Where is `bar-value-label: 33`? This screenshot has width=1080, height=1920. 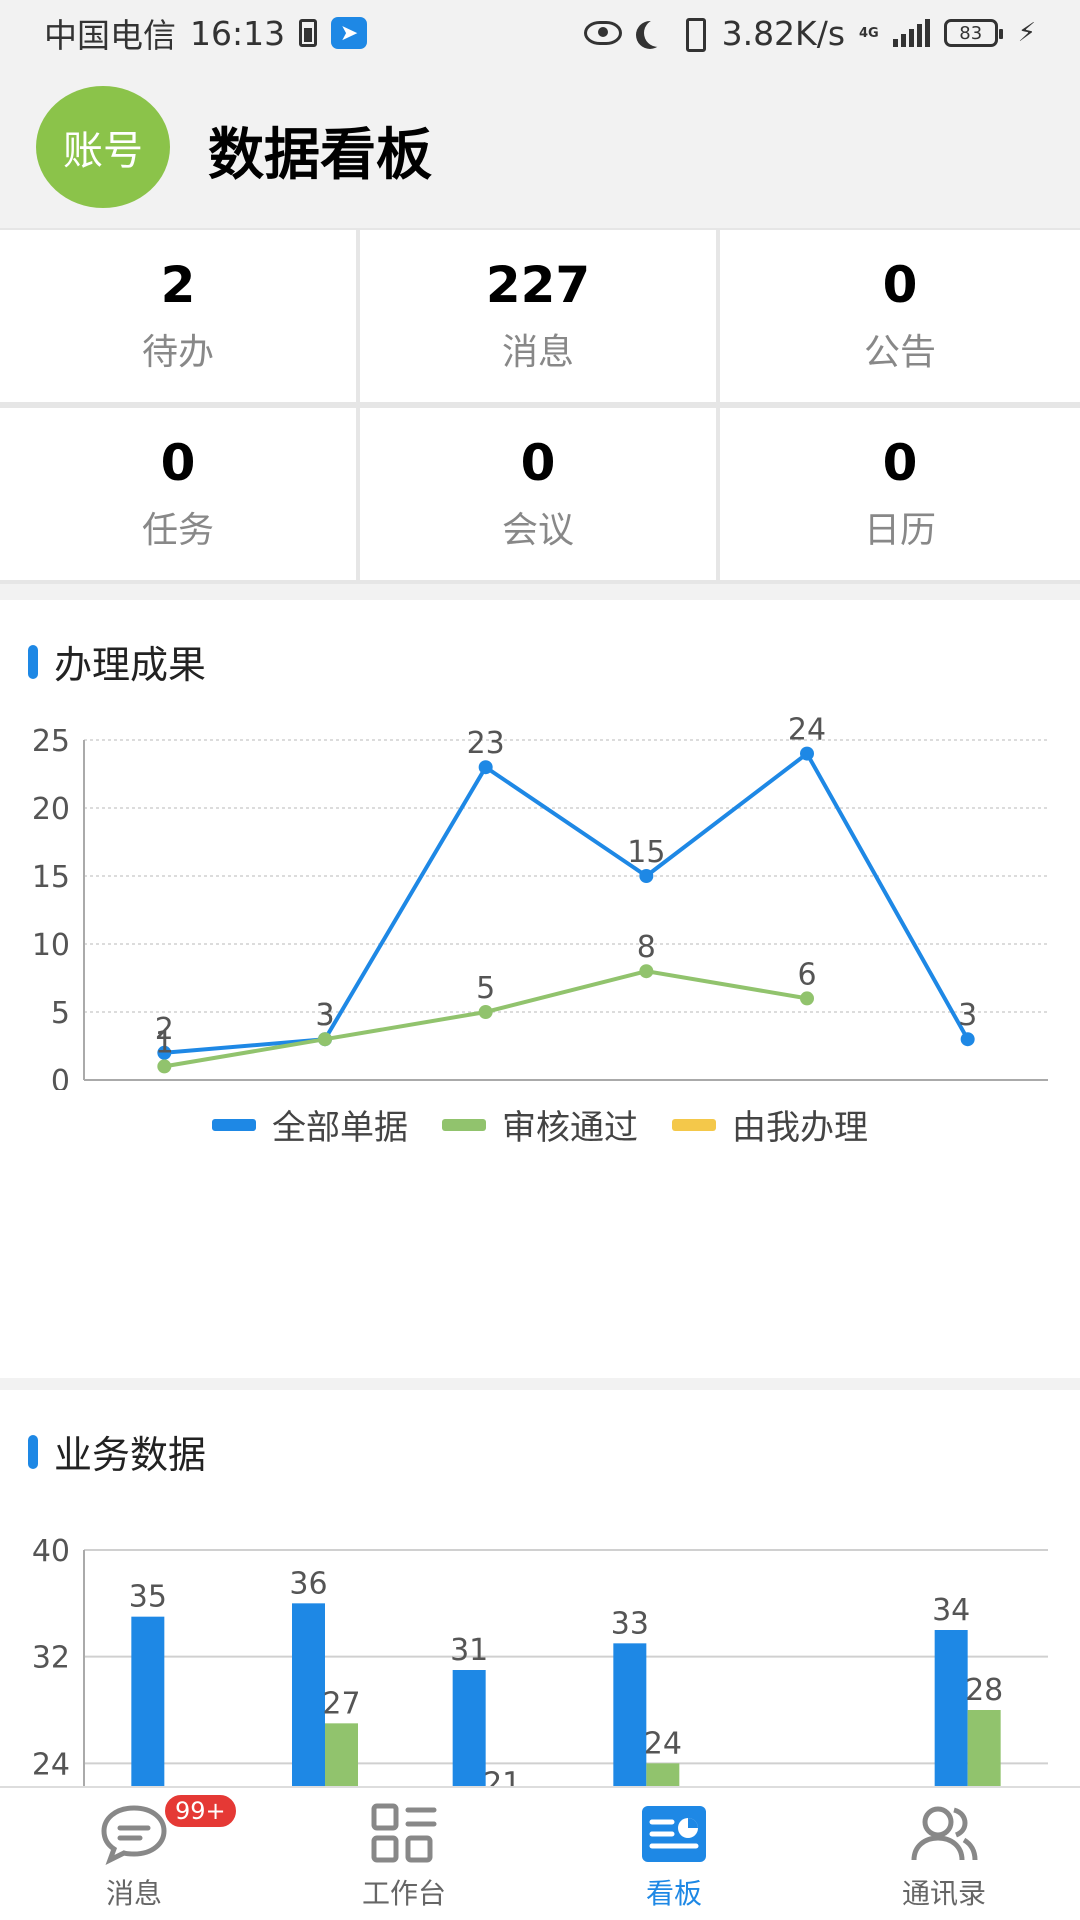
bar-value-label: 33 is located at coordinates (630, 1623).